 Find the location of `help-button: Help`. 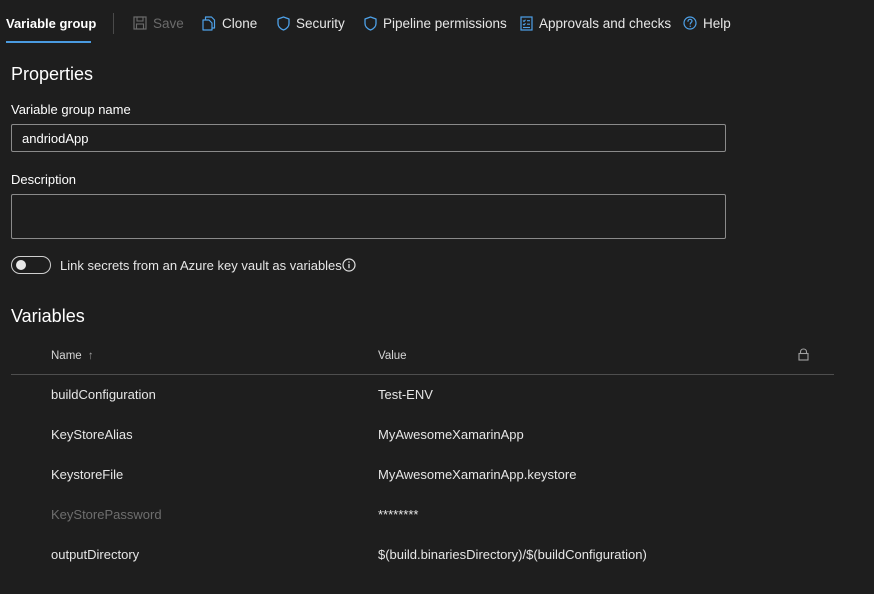

help-button: Help is located at coordinates (707, 23).